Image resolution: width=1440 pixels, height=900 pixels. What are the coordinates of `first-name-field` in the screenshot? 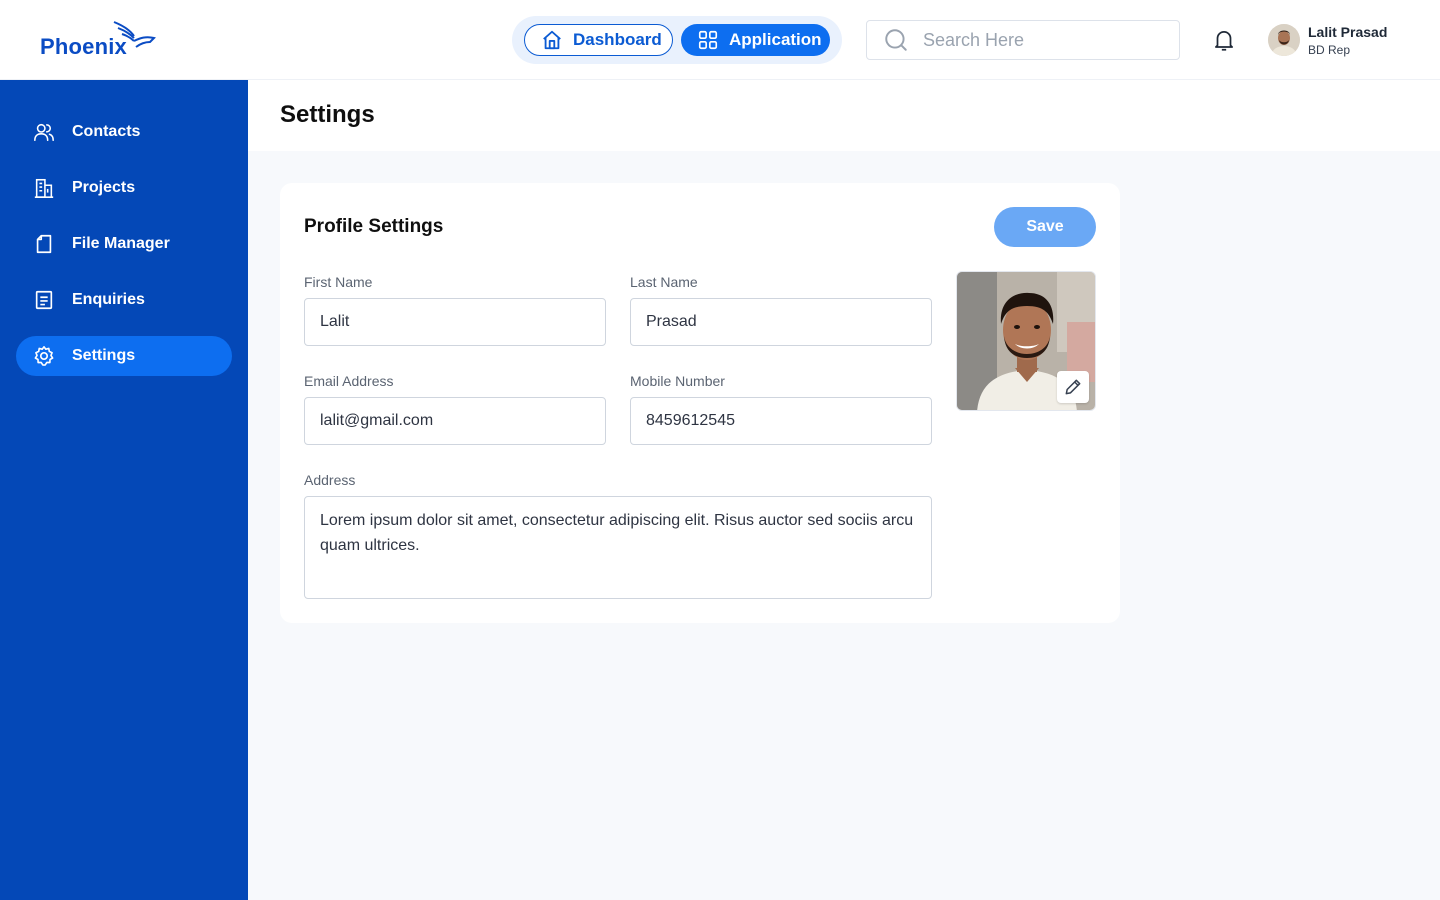 It's located at (455, 322).